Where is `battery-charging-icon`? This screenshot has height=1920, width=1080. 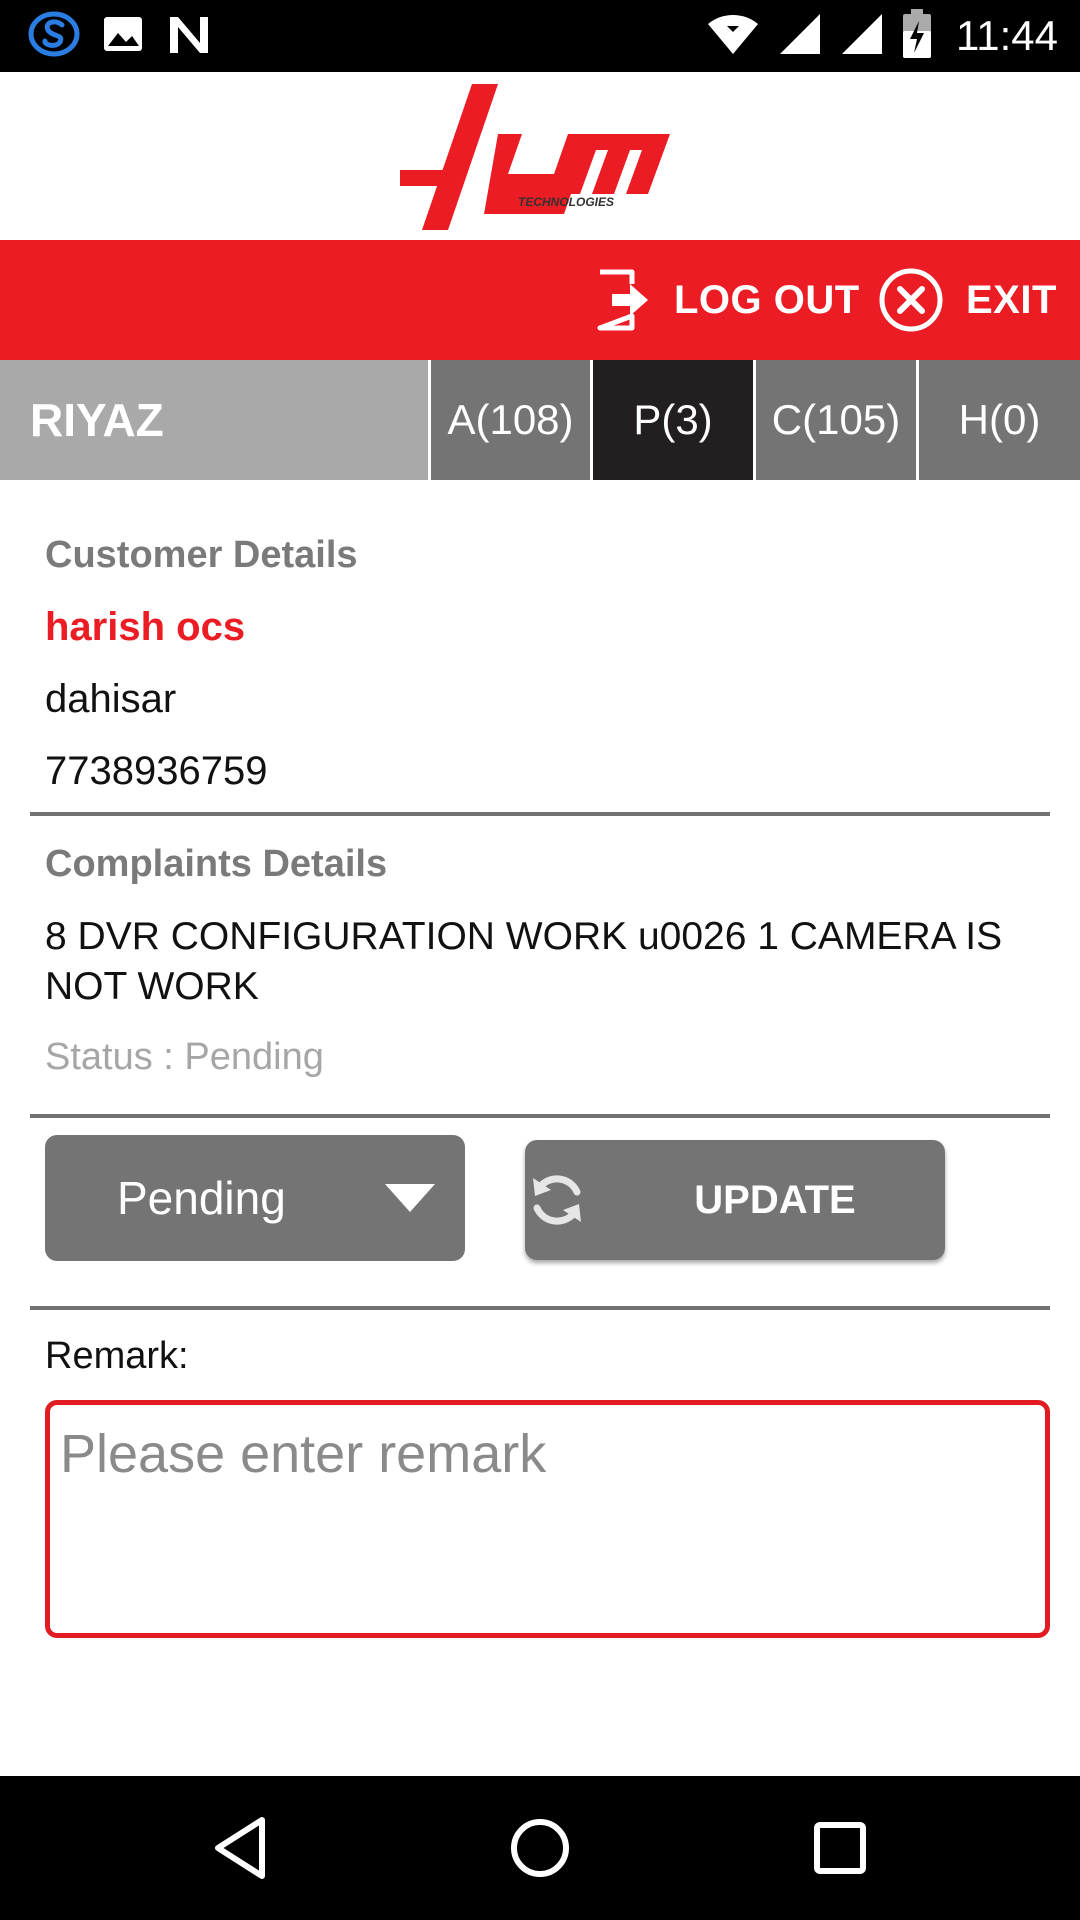 battery-charging-icon is located at coordinates (917, 36).